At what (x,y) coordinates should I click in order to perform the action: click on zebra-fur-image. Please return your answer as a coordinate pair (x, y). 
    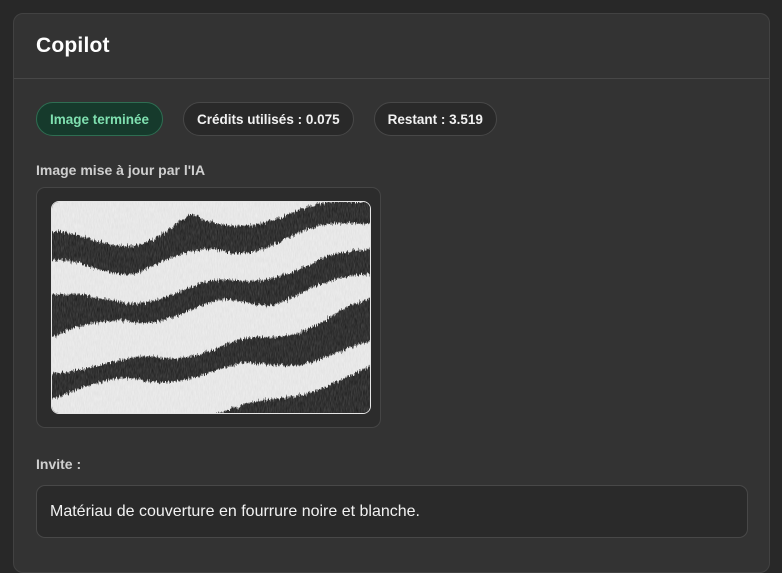
    Looking at the image, I should click on (211, 307).